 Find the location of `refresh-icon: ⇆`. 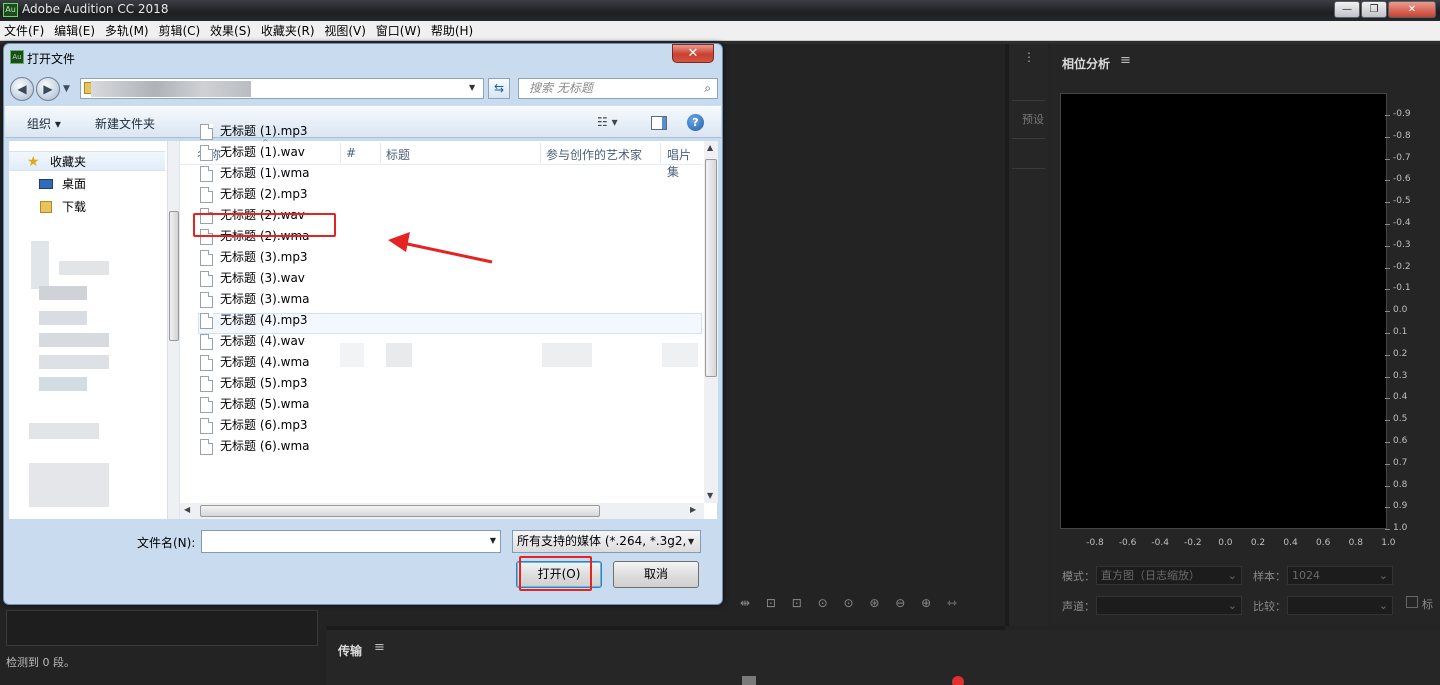

refresh-icon: ⇆ is located at coordinates (499, 88).